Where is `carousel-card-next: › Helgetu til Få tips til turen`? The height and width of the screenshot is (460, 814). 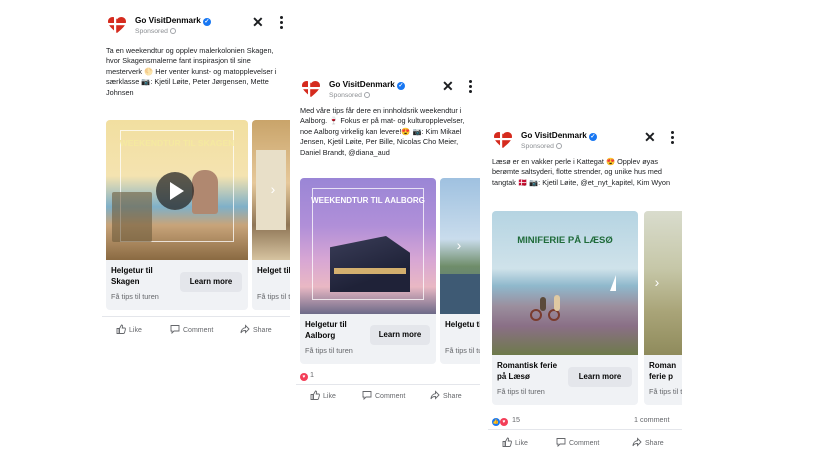
carousel-card-next: › Helgetu til Få tips til turen is located at coordinates (460, 271).